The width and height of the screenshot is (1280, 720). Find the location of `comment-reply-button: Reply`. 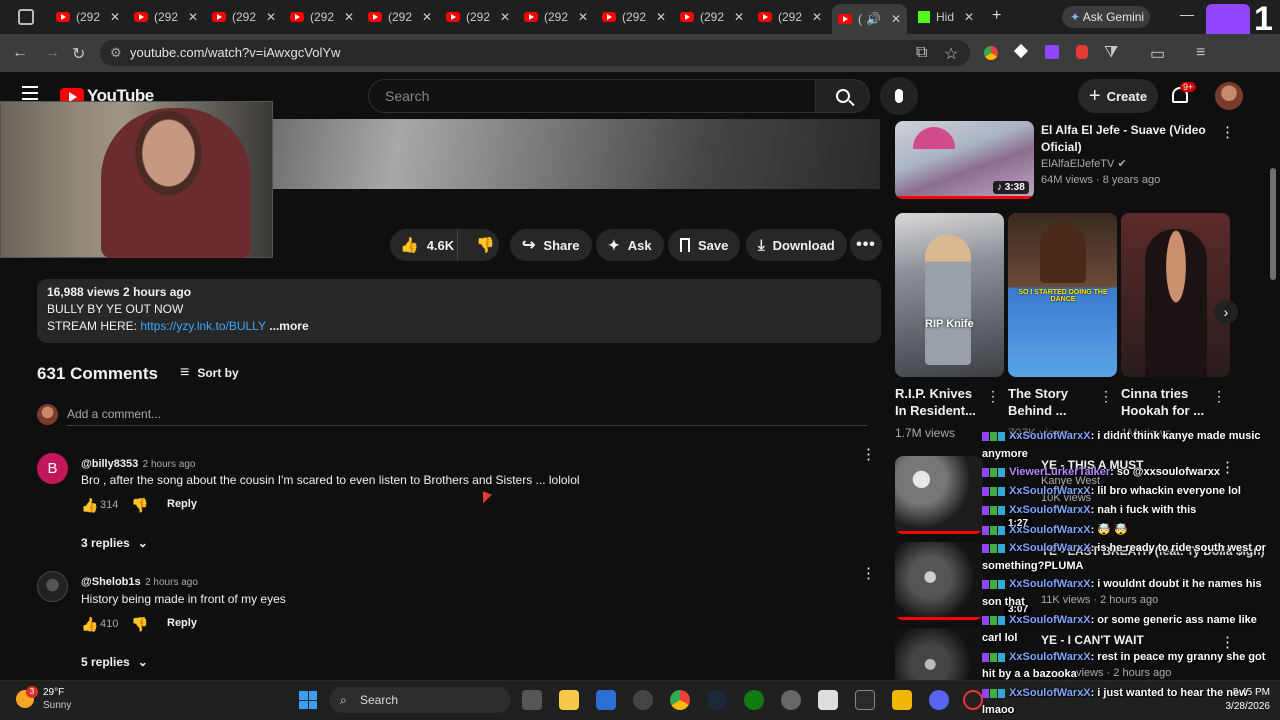

comment-reply-button: Reply is located at coordinates (182, 504).